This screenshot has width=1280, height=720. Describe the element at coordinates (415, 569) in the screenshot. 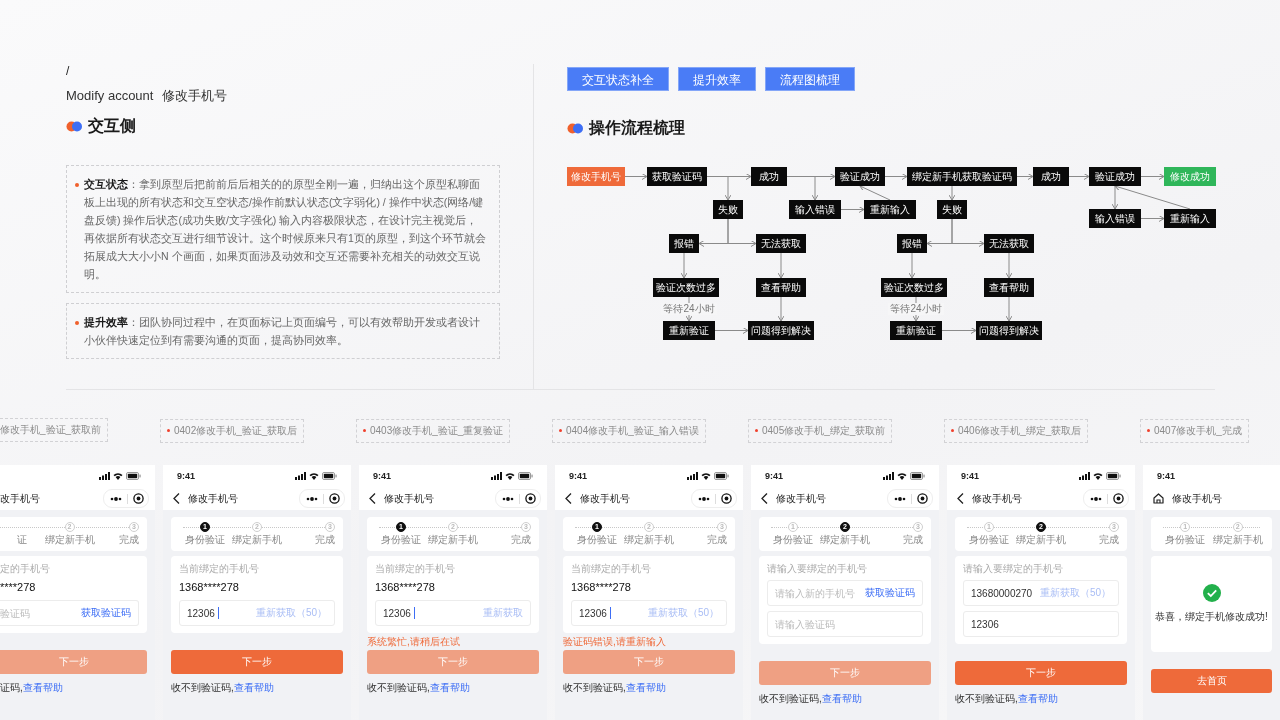

I see `field-label: 当前绑定的手机号` at that location.